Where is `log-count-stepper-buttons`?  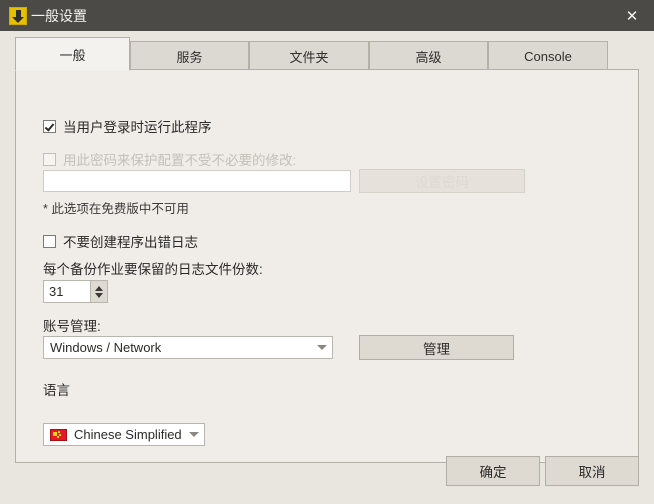
log-count-stepper-buttons is located at coordinates (98, 291).